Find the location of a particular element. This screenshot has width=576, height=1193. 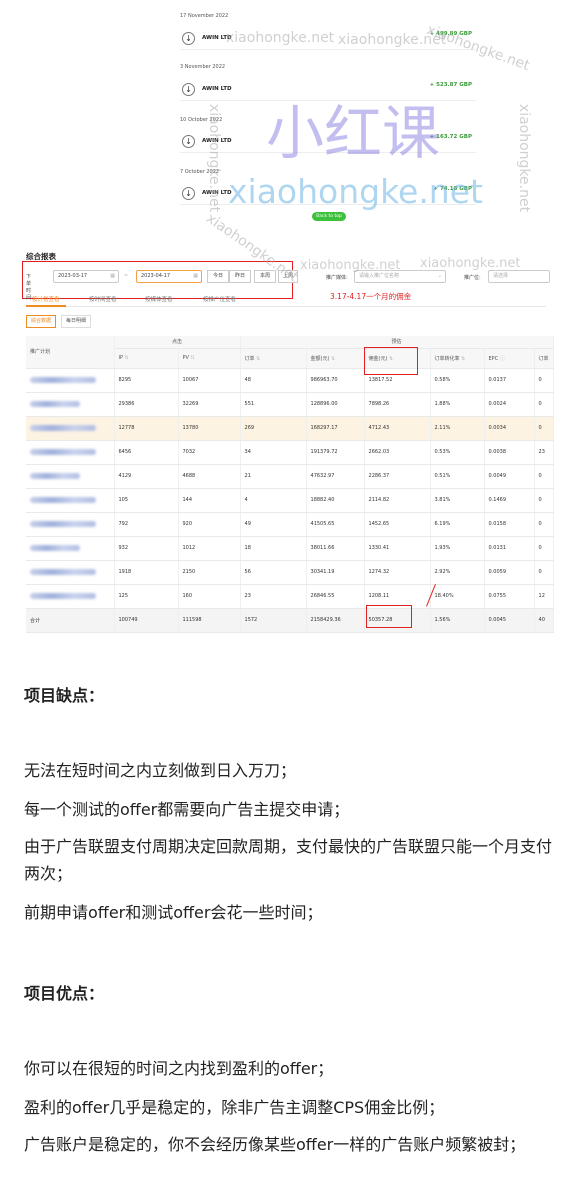

cell-commission: 2114.82 is located at coordinates (397, 500).